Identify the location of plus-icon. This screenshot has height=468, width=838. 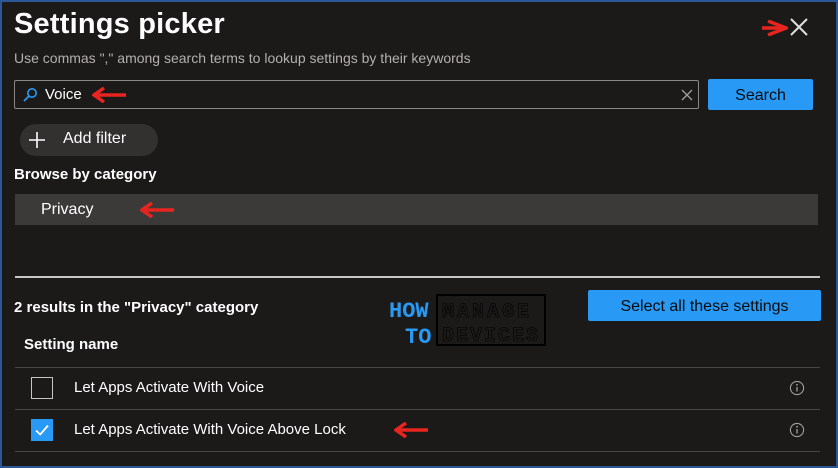
(37, 140).